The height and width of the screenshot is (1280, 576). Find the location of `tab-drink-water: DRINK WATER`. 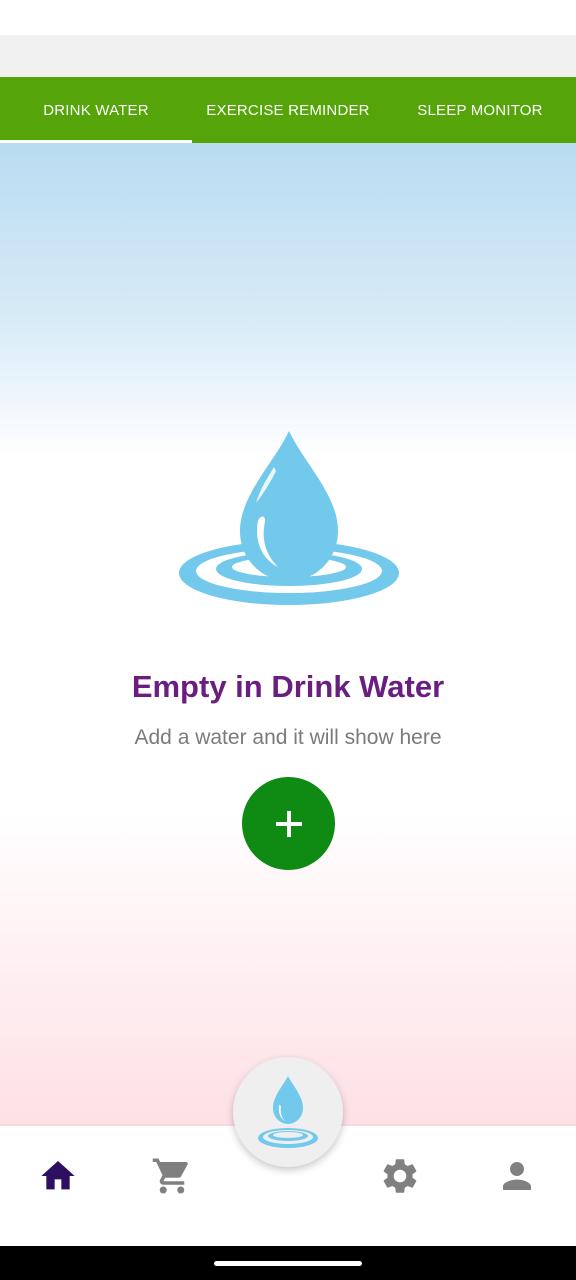

tab-drink-water: DRINK WATER is located at coordinates (96, 110).